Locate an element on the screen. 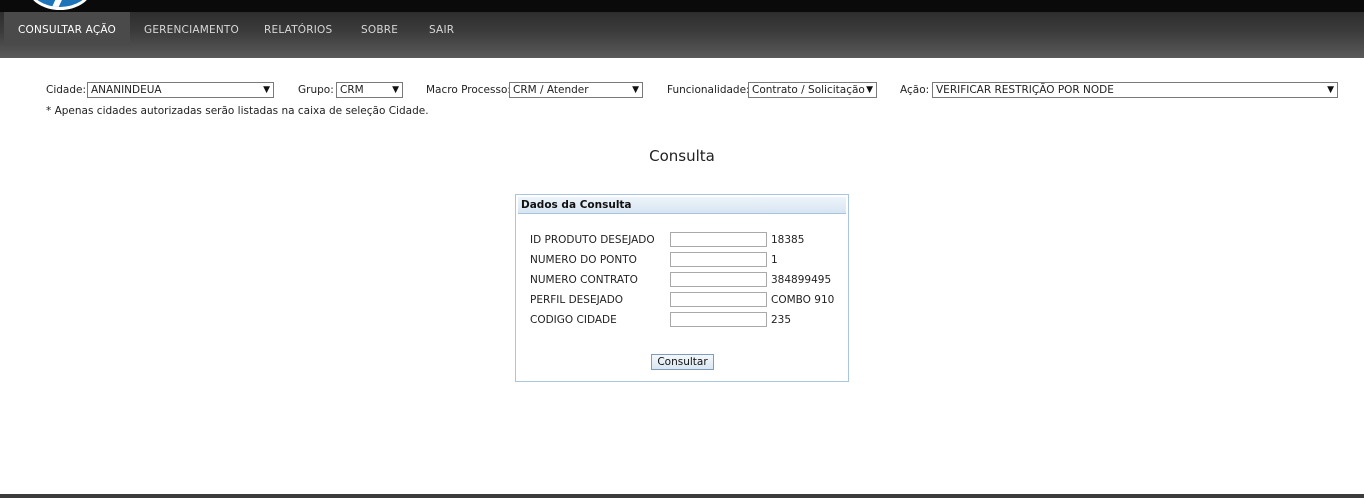 The height and width of the screenshot is (498, 1364). field-label: NUMERO DO PONTO is located at coordinates (583, 260).